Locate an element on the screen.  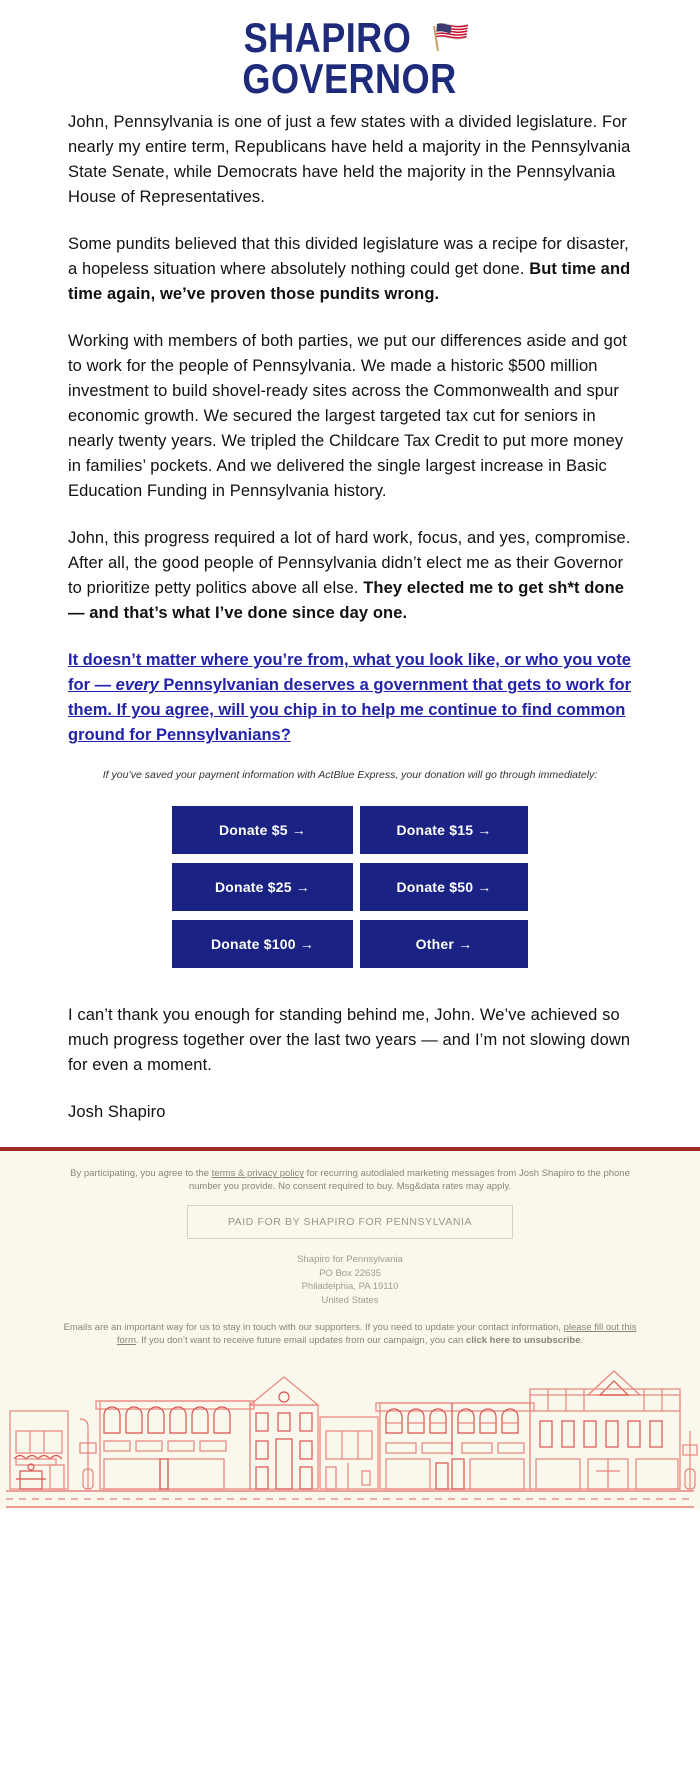
sms-disclaimer-pre: By participating, you agree to the is located at coordinates (141, 1174).